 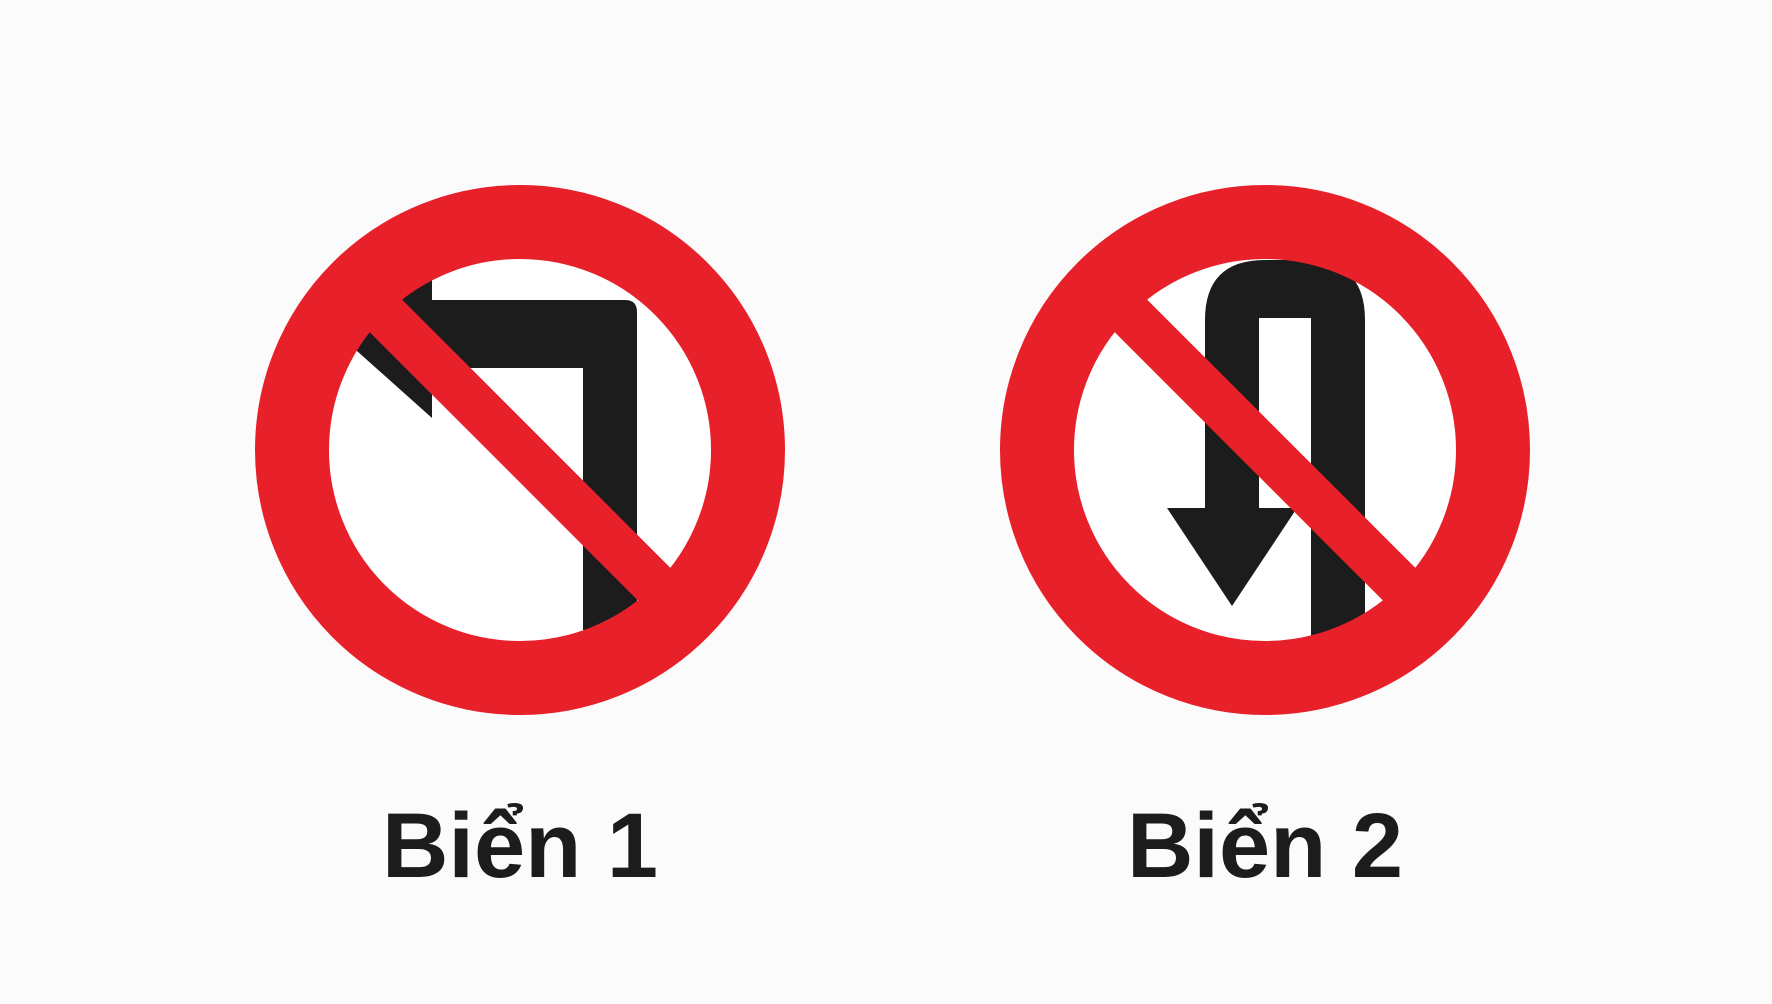 What do you see at coordinates (520, 846) in the screenshot?
I see `sign-1-caption: Biển 1` at bounding box center [520, 846].